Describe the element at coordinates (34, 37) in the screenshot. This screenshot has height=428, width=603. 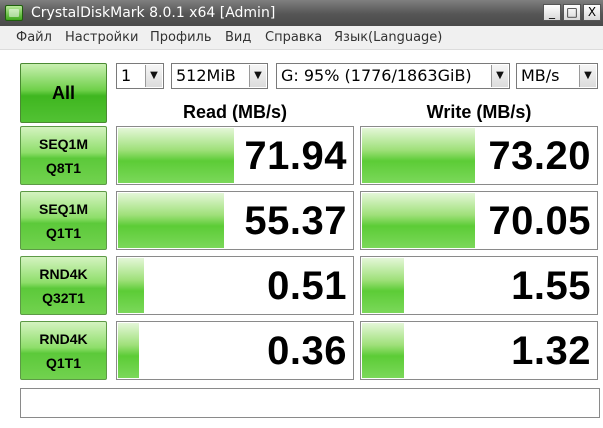
I see `menu-file: Файл` at that location.